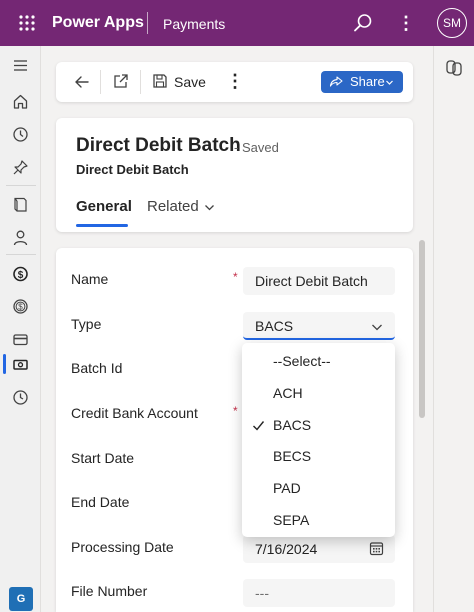  What do you see at coordinates (319, 281) in the screenshot?
I see `name-field: Direct Debit Batch` at bounding box center [319, 281].